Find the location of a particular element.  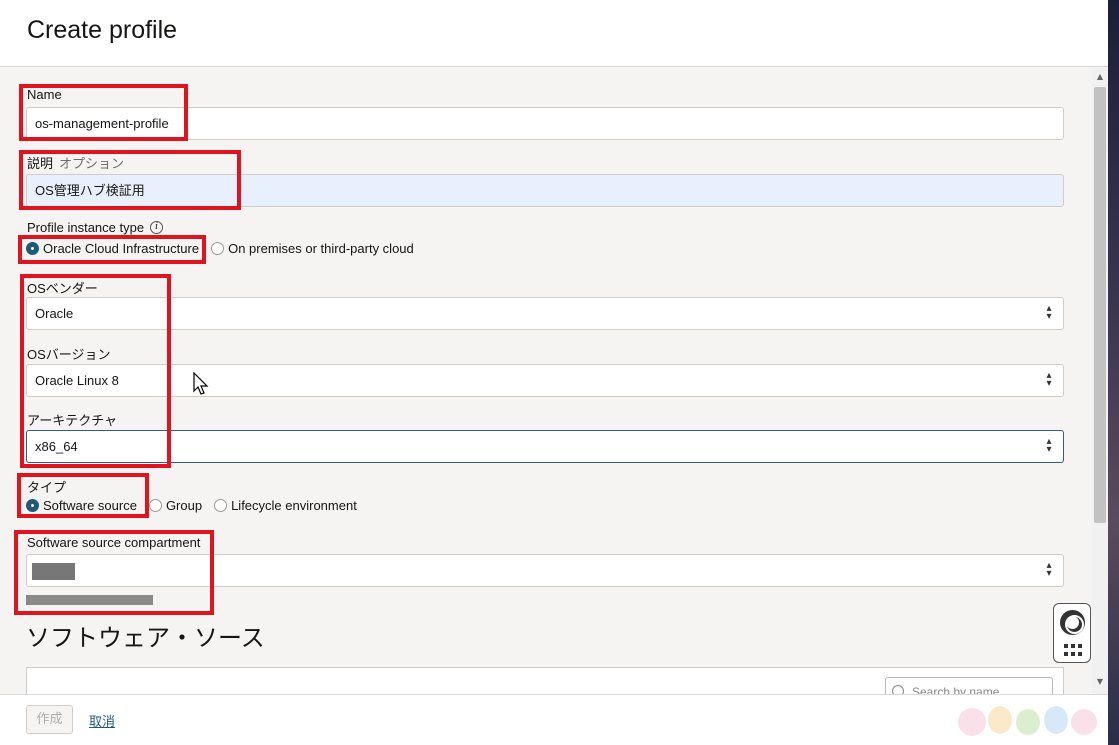

highlight-name is located at coordinates (103, 112).